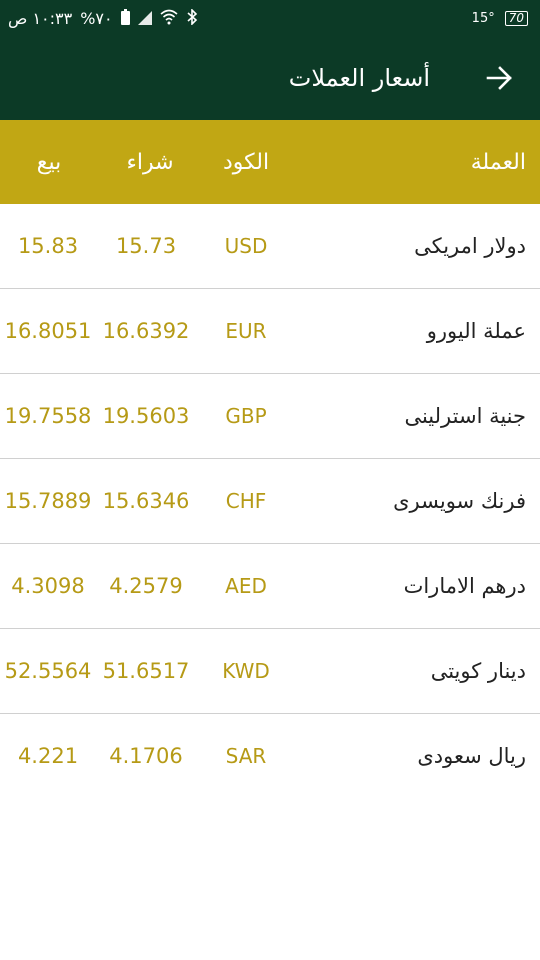 This screenshot has width=540, height=960. I want to click on currency-row: فرنك سويسرى CHF 15.6346 15.7889, so click(270, 501).